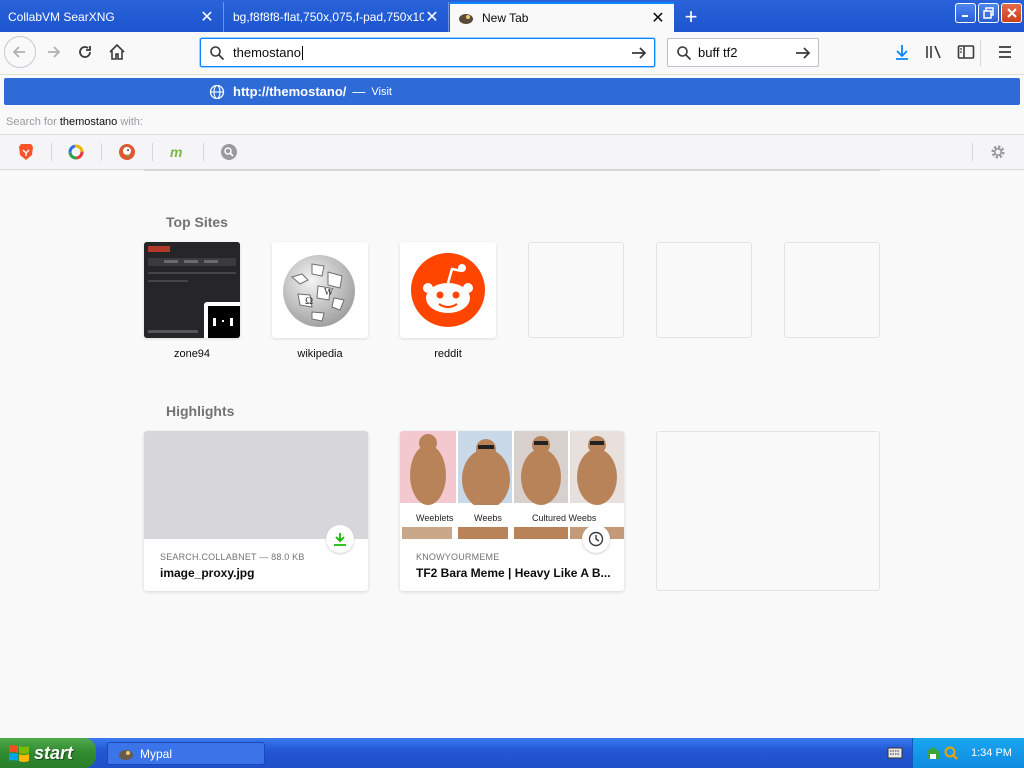  What do you see at coordinates (117, 52) in the screenshot?
I see `home-button` at bounding box center [117, 52].